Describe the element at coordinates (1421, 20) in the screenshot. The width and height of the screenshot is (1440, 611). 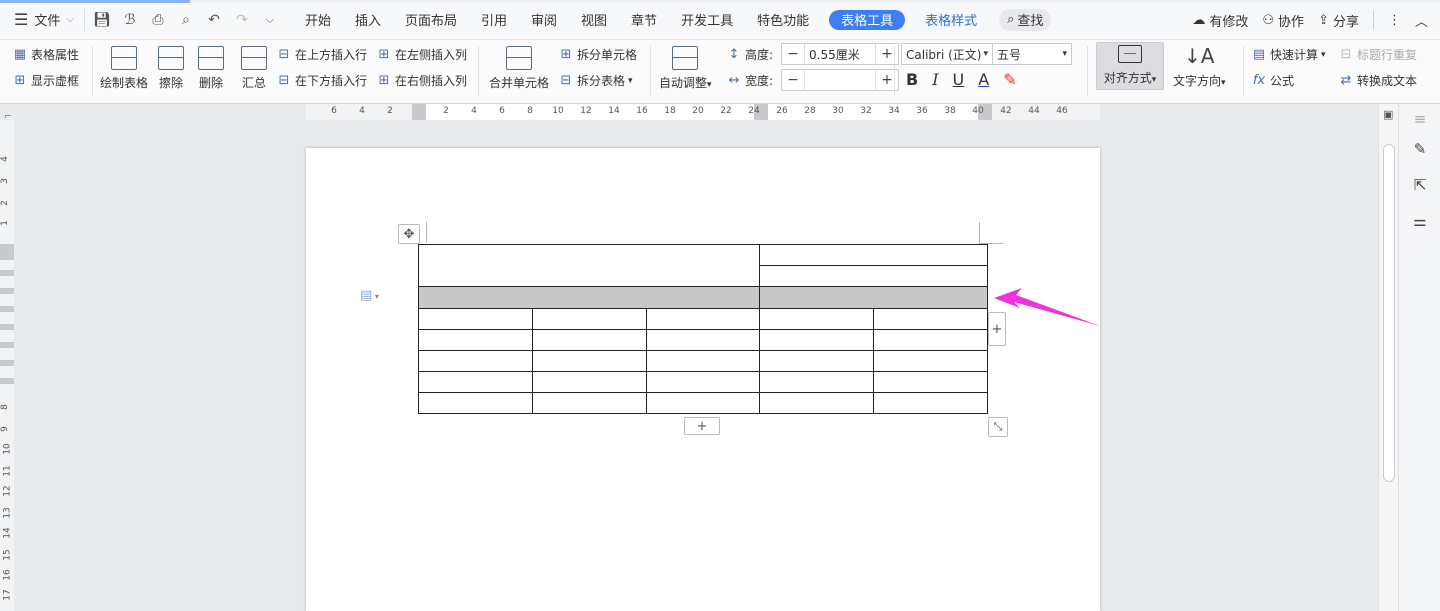
I see `collapse-ribbon-icon: ︿` at that location.